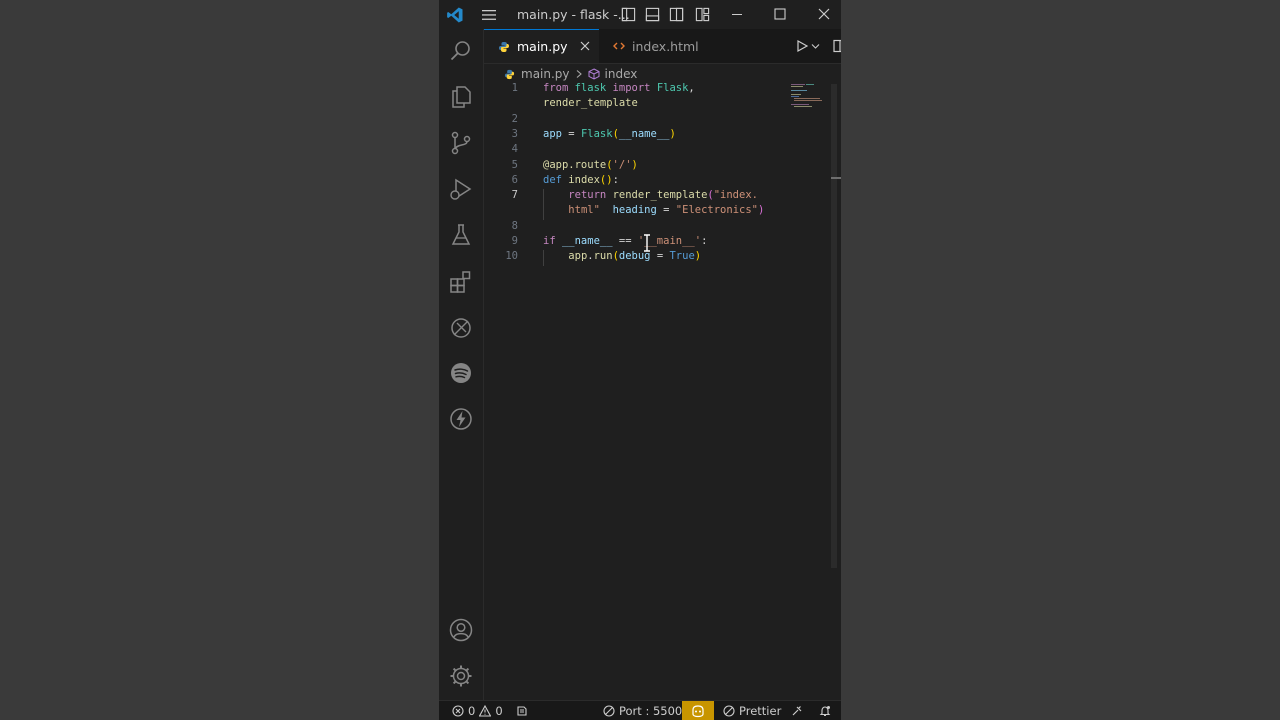 The height and width of the screenshot is (720, 1280). I want to click on tab-main-py: main.py, so click(541, 46).